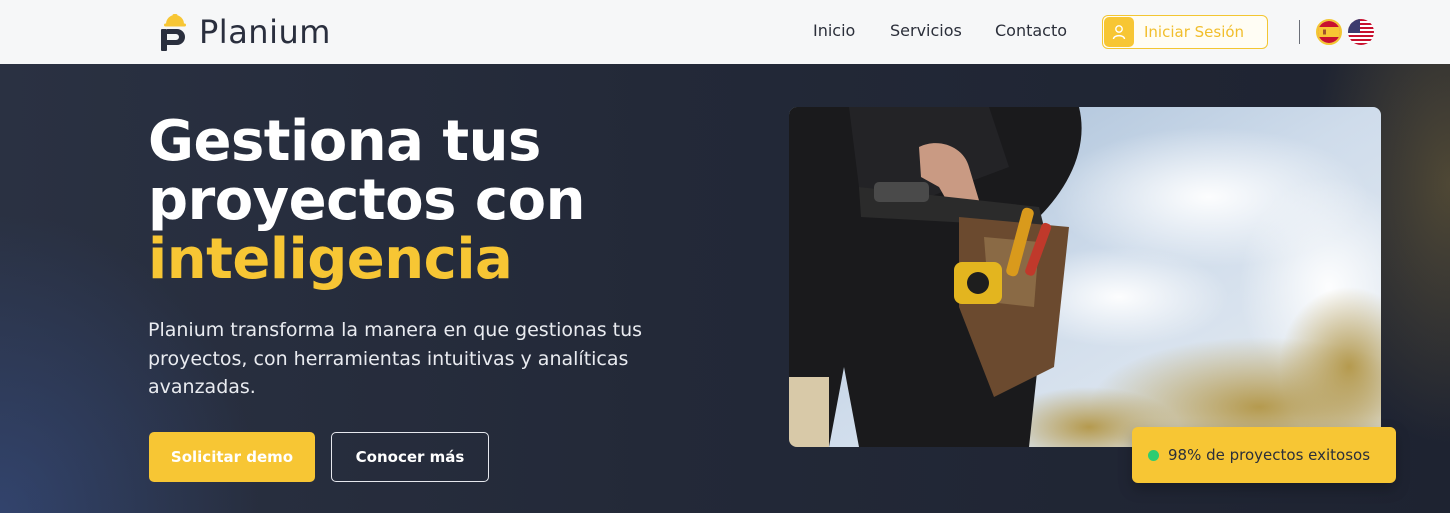 The image size is (1450, 513). Describe the element at coordinates (1119, 32) in the screenshot. I see `user-icon` at that location.